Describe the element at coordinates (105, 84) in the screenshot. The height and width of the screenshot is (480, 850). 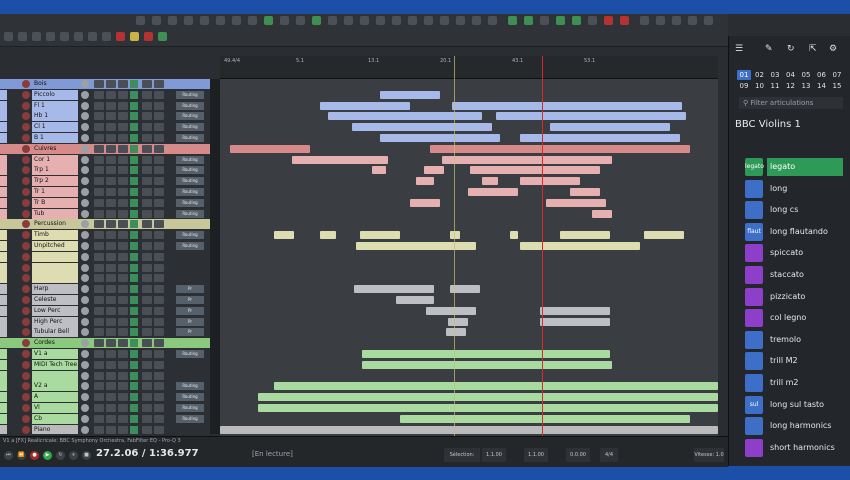
I see `track-row: Bois` at that location.